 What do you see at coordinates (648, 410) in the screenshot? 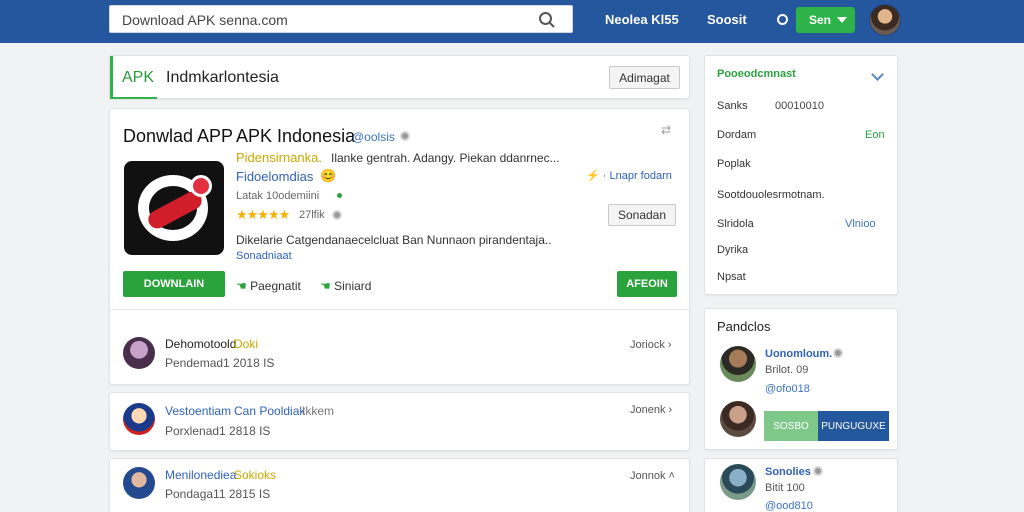
I see `list-item-action-label: Jonenk` at bounding box center [648, 410].